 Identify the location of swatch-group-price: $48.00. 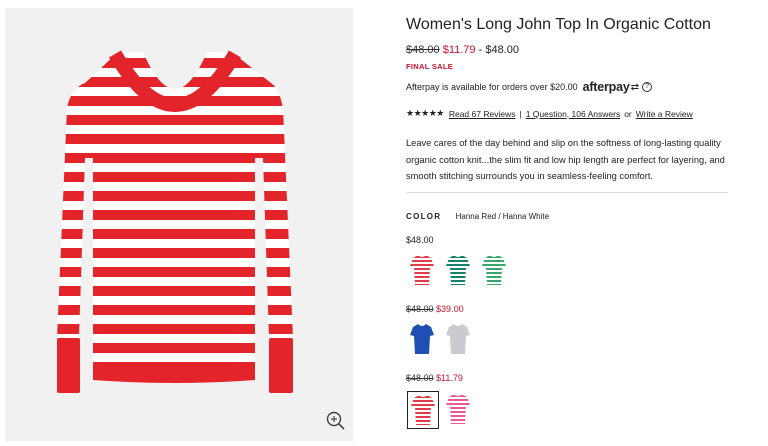
(420, 240).